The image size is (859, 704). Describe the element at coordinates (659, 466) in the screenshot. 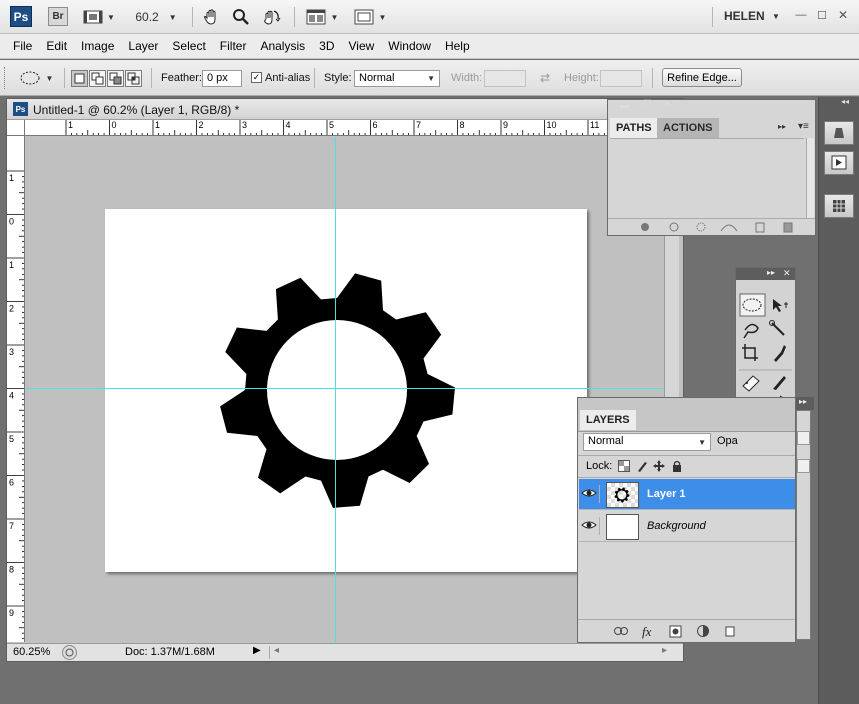

I see `lock-position-button` at that location.